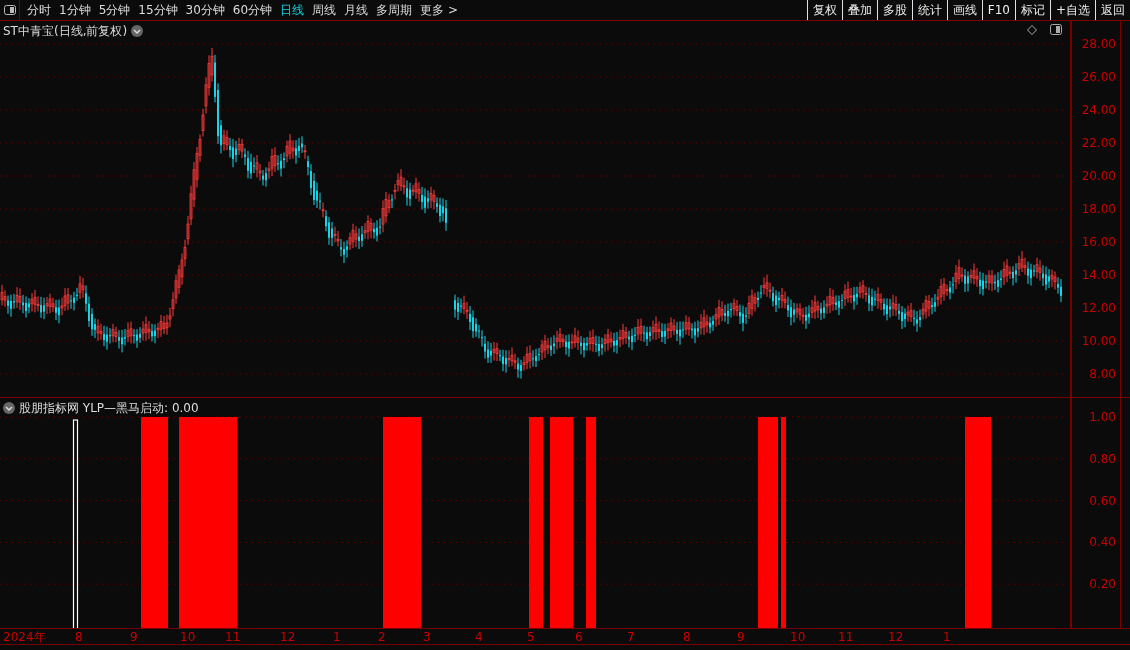  Describe the element at coordinates (1098, 209) in the screenshot. I see `axis-label: 18.00` at that location.